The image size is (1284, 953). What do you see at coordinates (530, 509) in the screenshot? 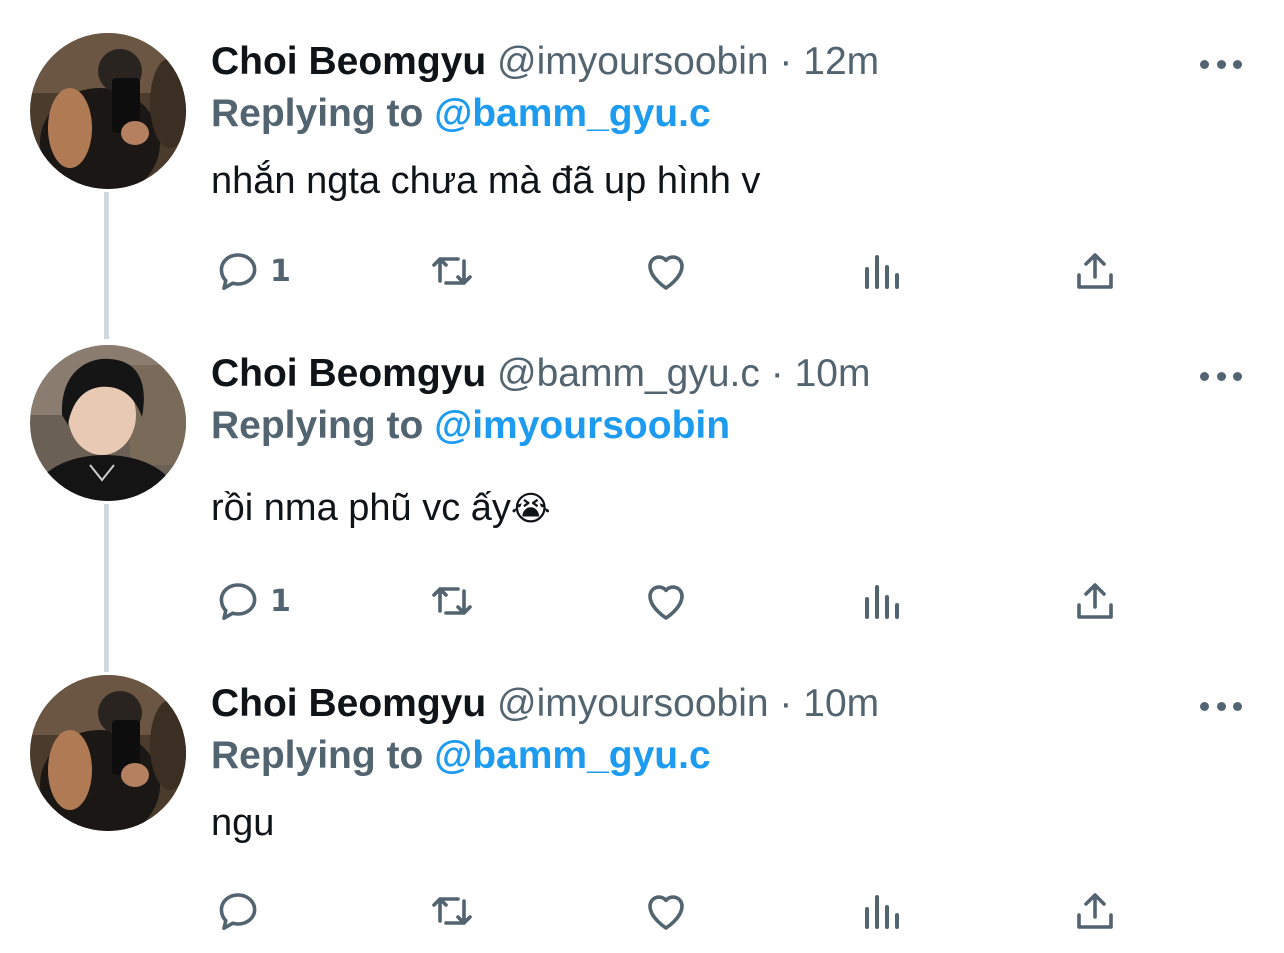
I see `emoji: 😭` at bounding box center [530, 509].